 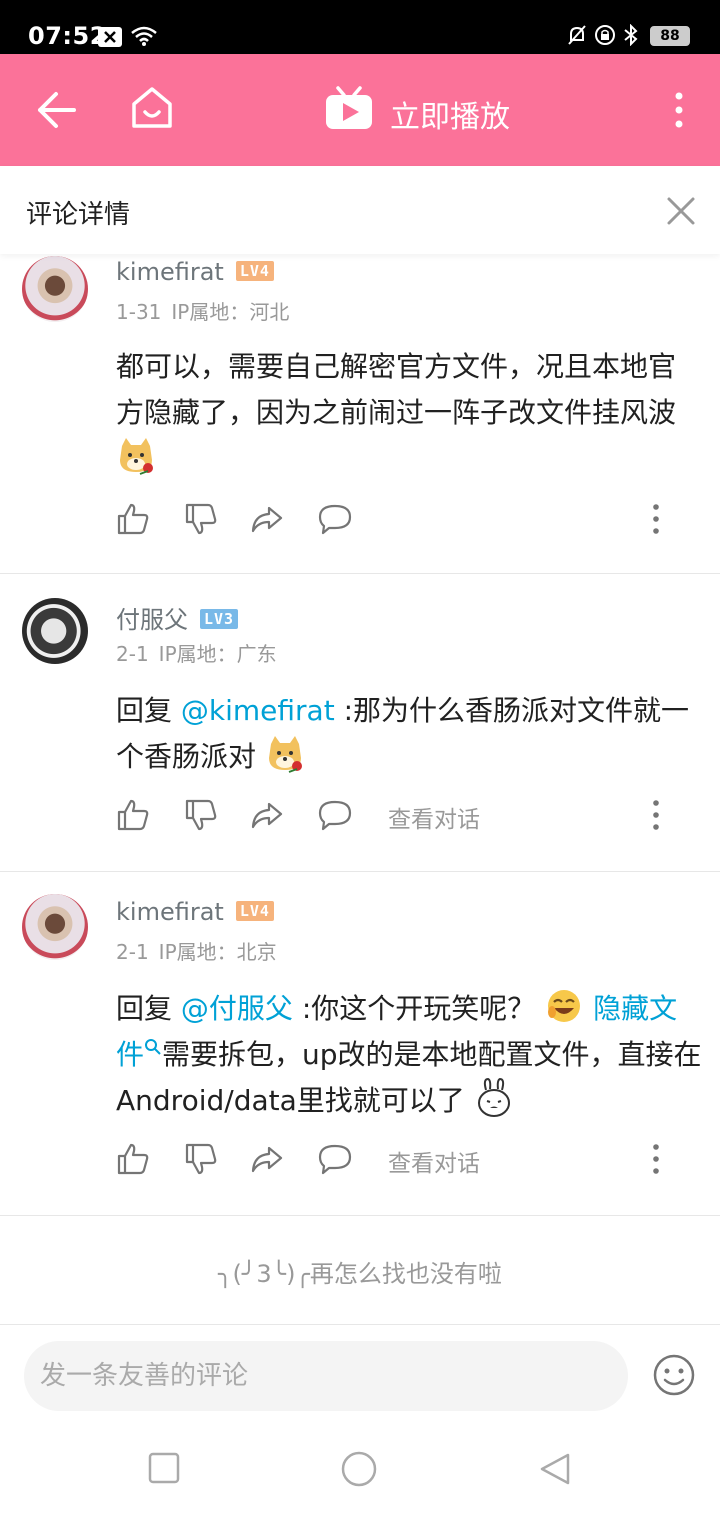 What do you see at coordinates (670, 36) in the screenshot?
I see `battery-indicator: 88` at bounding box center [670, 36].